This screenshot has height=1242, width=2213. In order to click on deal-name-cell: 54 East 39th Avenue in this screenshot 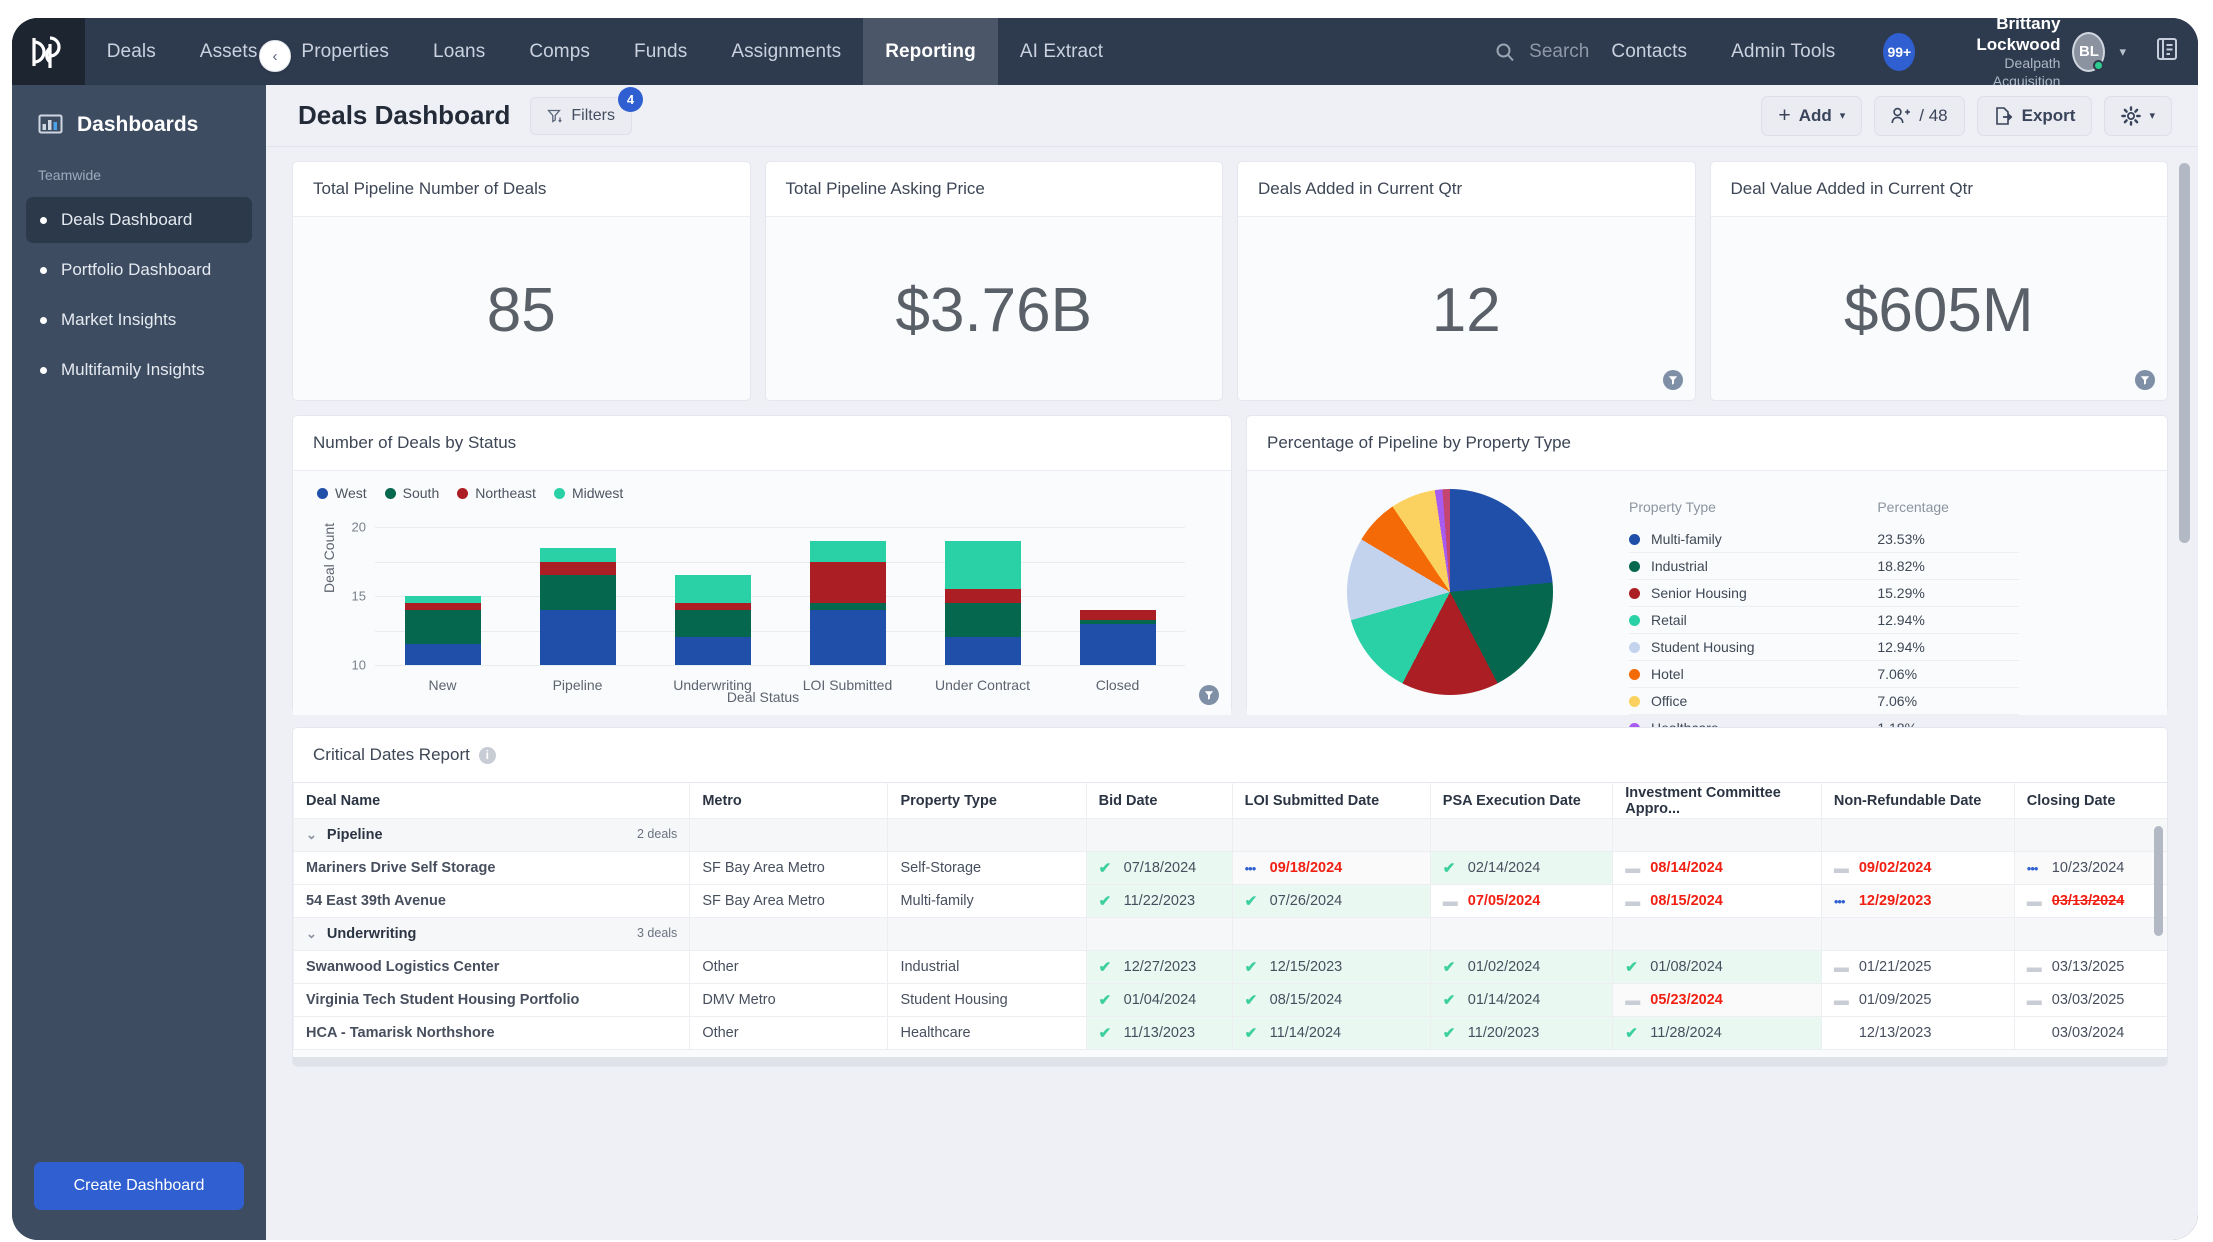, I will do `click(492, 901)`.